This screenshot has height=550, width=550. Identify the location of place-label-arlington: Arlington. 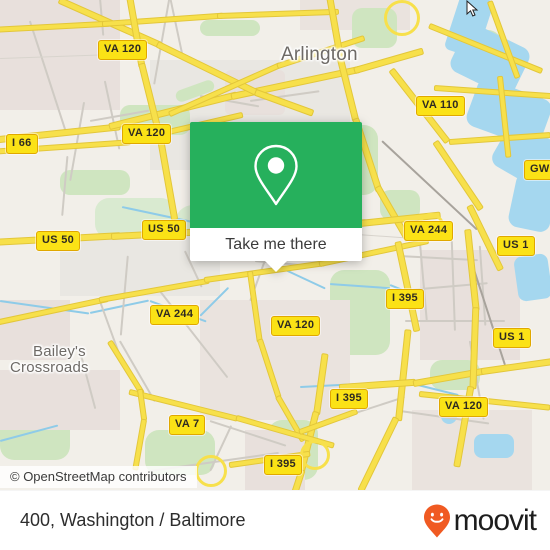
(319, 54).